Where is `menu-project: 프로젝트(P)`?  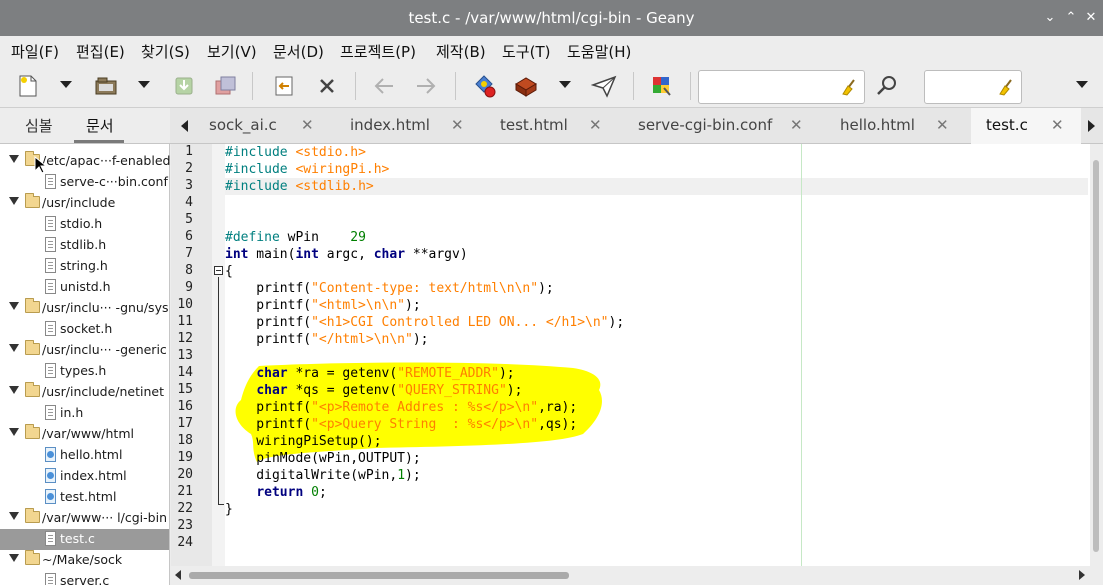
menu-project: 프로젝트(P) is located at coordinates (378, 51).